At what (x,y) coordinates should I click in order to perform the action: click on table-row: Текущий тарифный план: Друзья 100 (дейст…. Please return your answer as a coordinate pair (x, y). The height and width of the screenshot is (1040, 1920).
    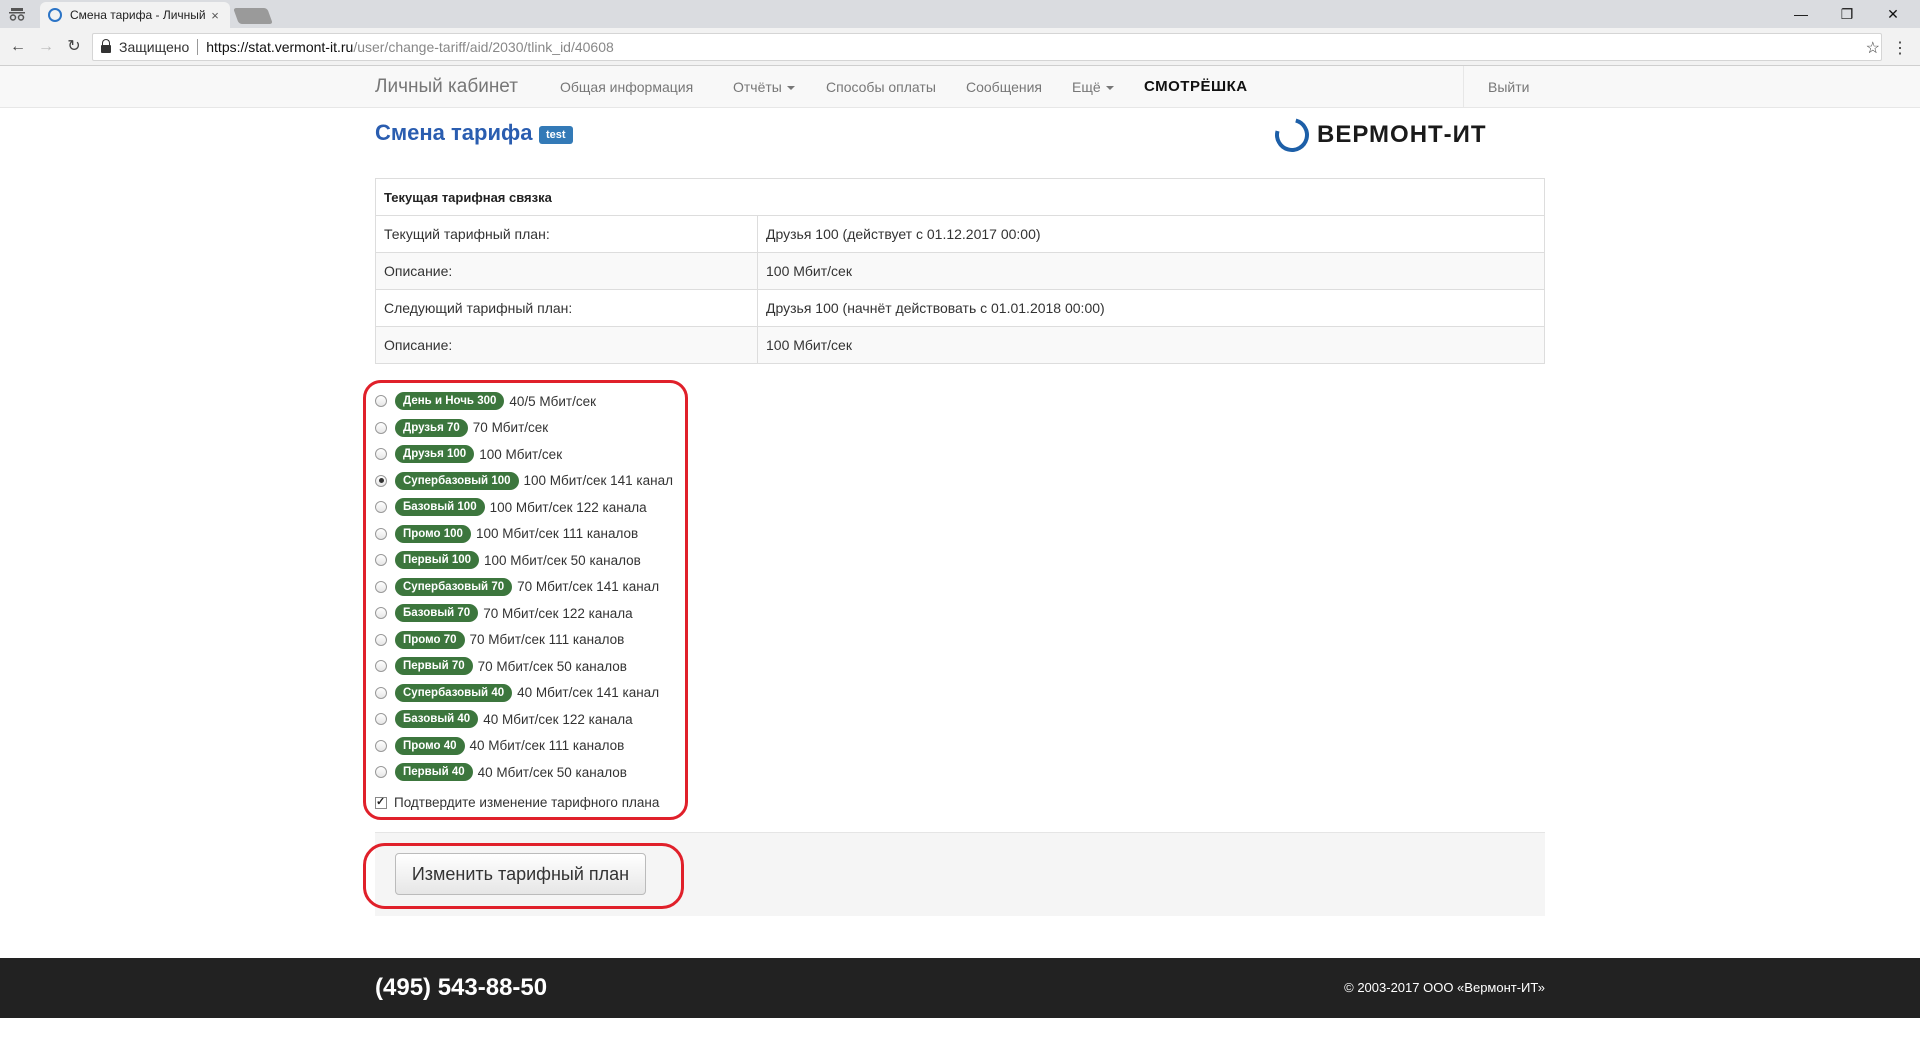
    Looking at the image, I should click on (960, 234).